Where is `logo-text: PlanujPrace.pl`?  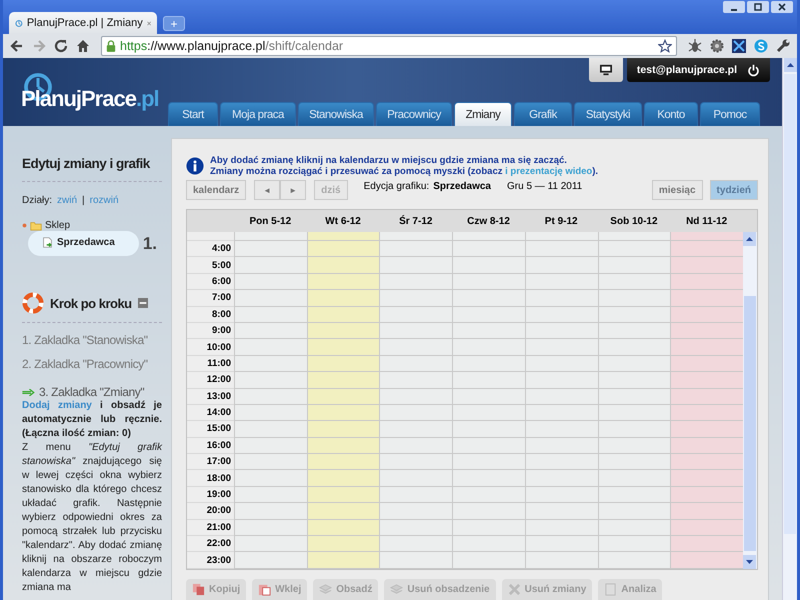
logo-text: PlanujPrace.pl is located at coordinates (90, 99).